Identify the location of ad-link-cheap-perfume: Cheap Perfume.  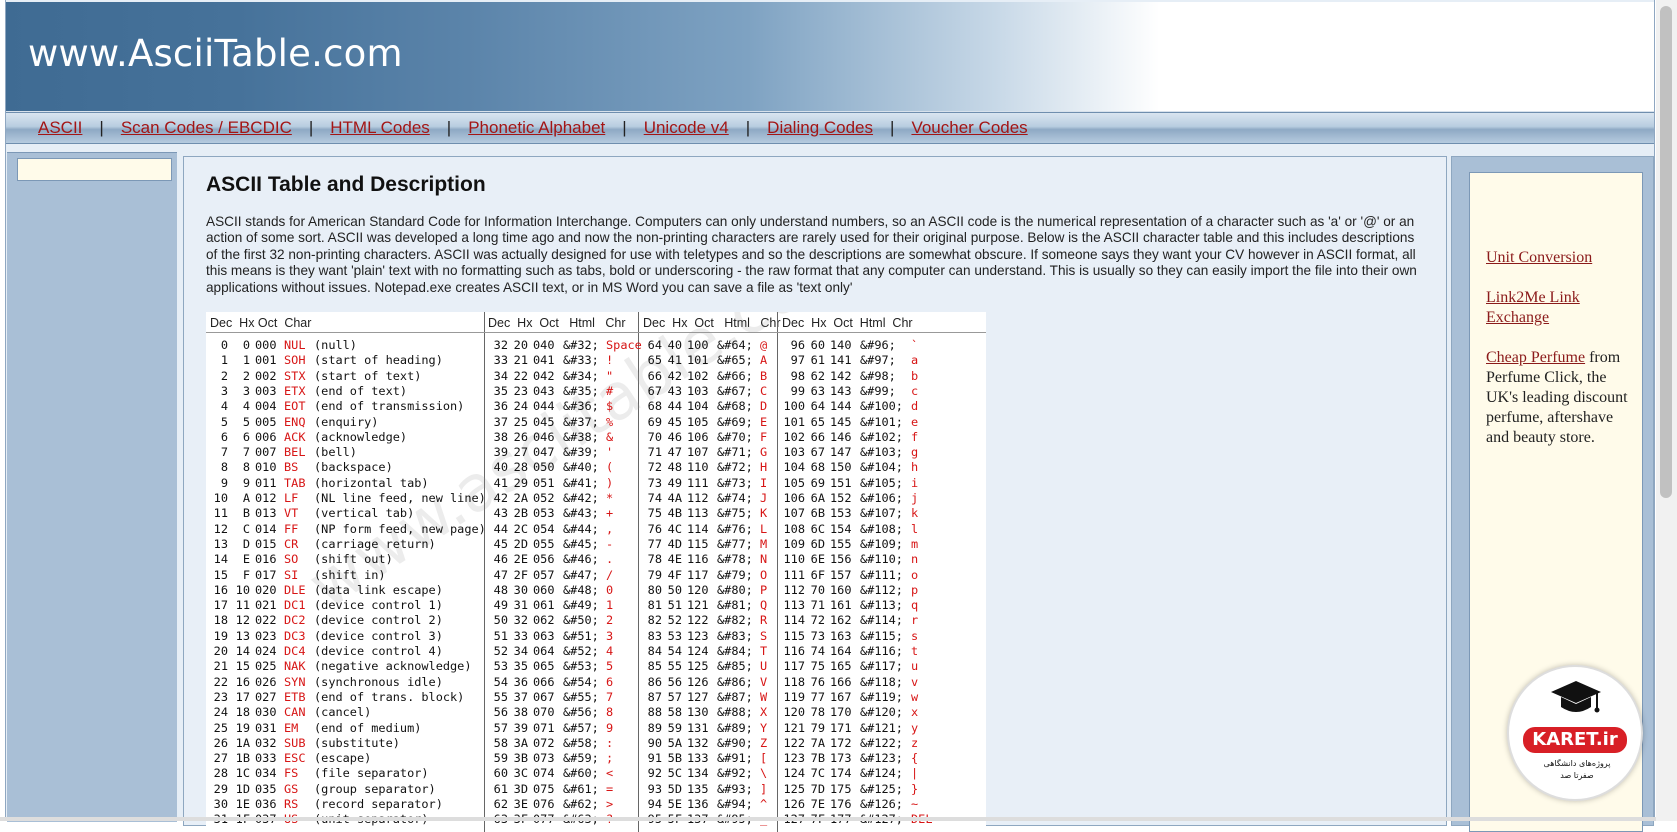
(1535, 357).